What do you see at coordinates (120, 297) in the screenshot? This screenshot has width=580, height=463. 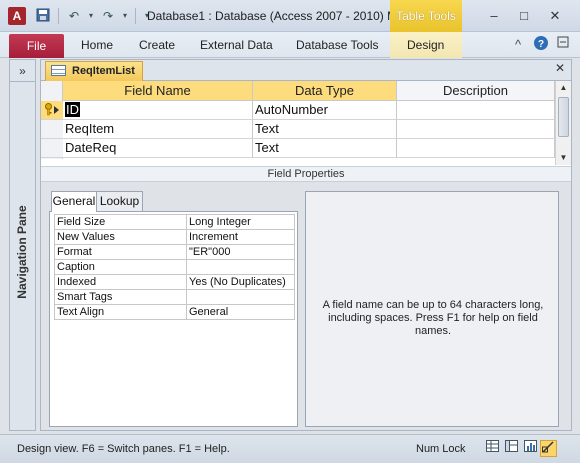 I see `property-label: Smart Tags` at bounding box center [120, 297].